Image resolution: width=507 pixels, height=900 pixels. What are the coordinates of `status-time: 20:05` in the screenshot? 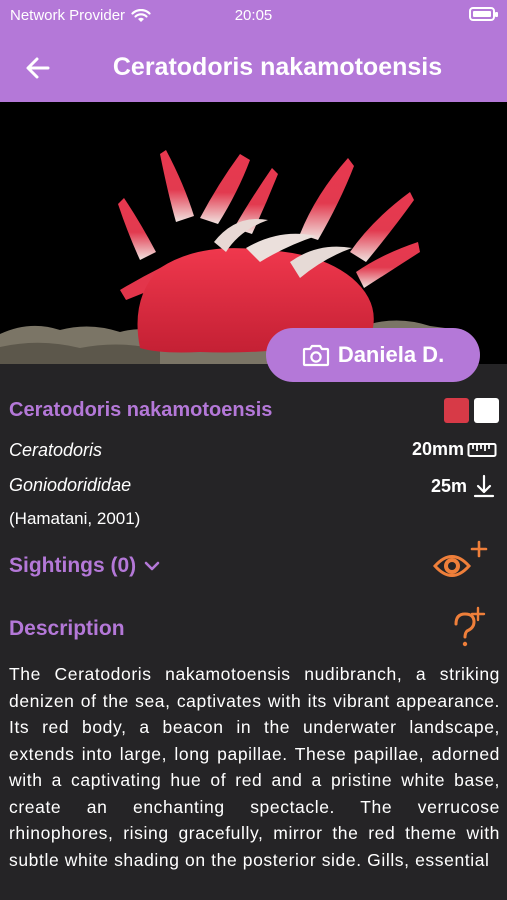 It's located at (253, 15).